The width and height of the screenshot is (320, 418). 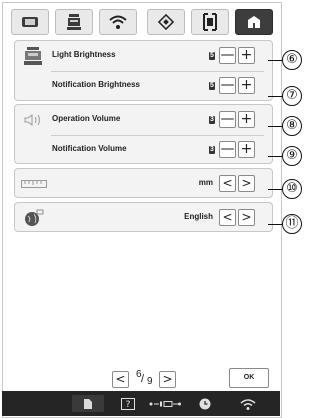 I want to click on tab-wireless, so click(x=118, y=22).